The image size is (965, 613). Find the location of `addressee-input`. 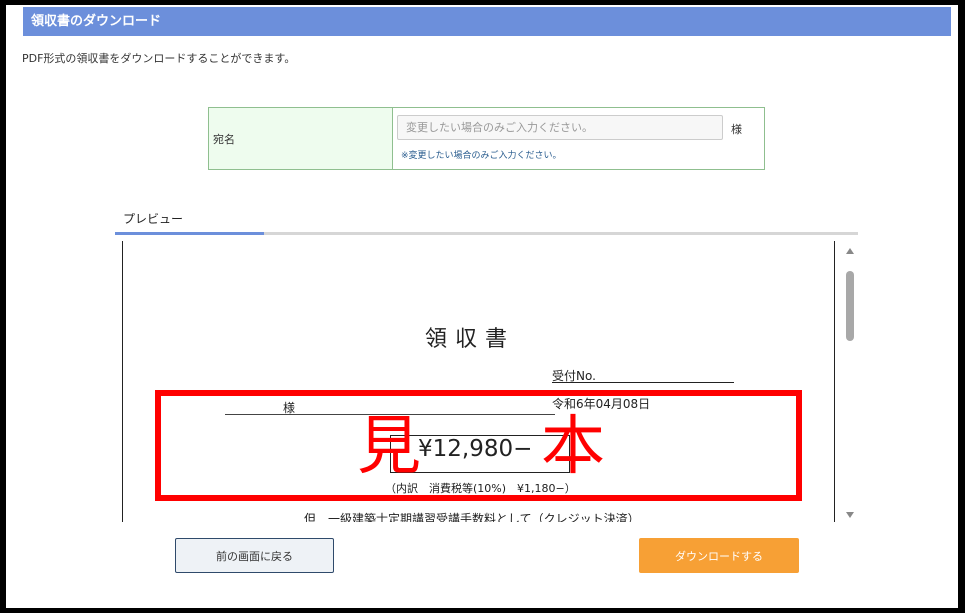

addressee-input is located at coordinates (560, 127).